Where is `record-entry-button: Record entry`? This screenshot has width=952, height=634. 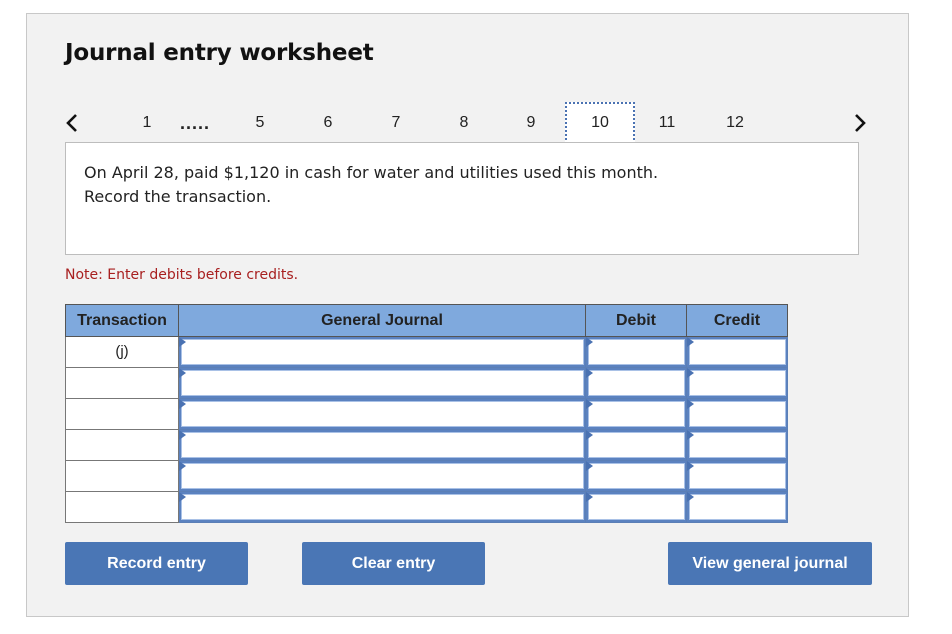
record-entry-button: Record entry is located at coordinates (156, 563).